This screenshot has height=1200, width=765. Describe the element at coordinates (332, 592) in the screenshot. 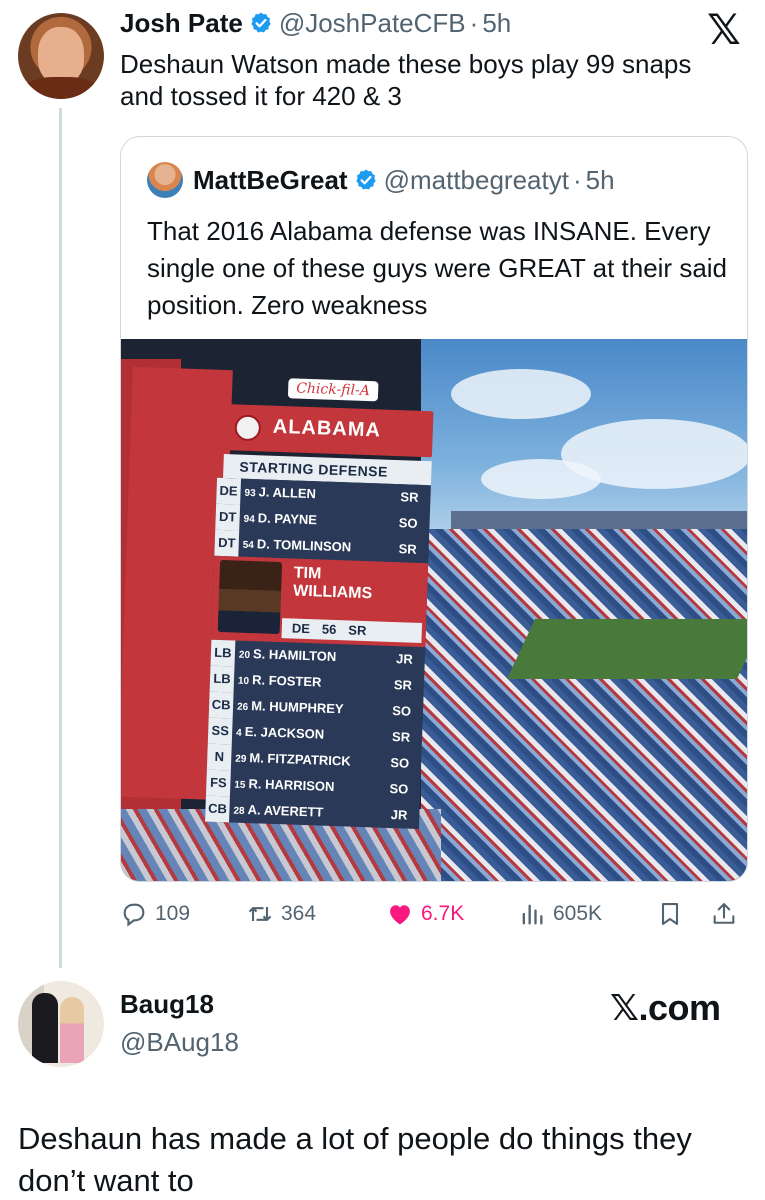

I see `featured-last-name: WILLIAMS` at that location.